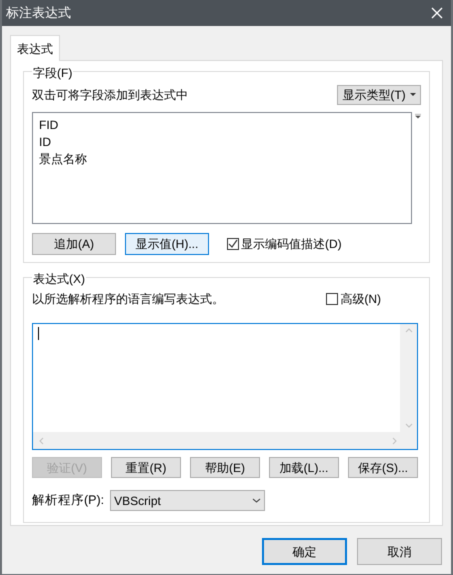 This screenshot has width=453, height=575. What do you see at coordinates (399, 551) in the screenshot?
I see `cancel-button: 取消` at bounding box center [399, 551].